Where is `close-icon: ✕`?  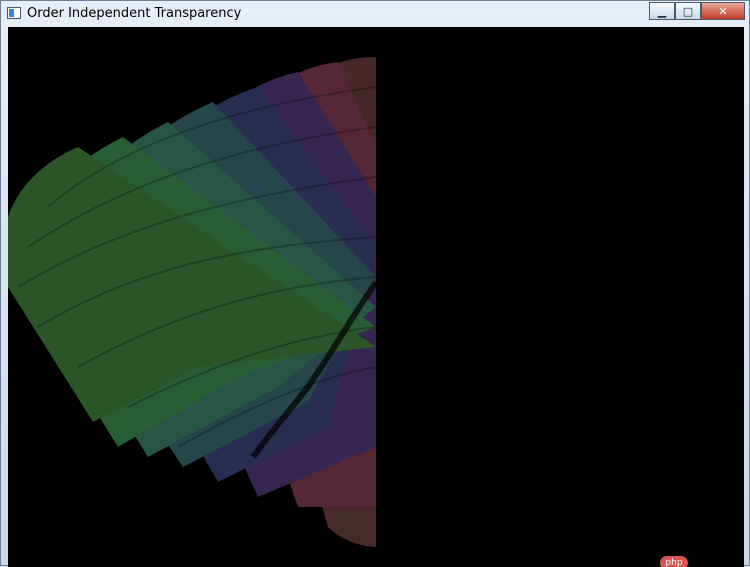 close-icon: ✕ is located at coordinates (723, 11).